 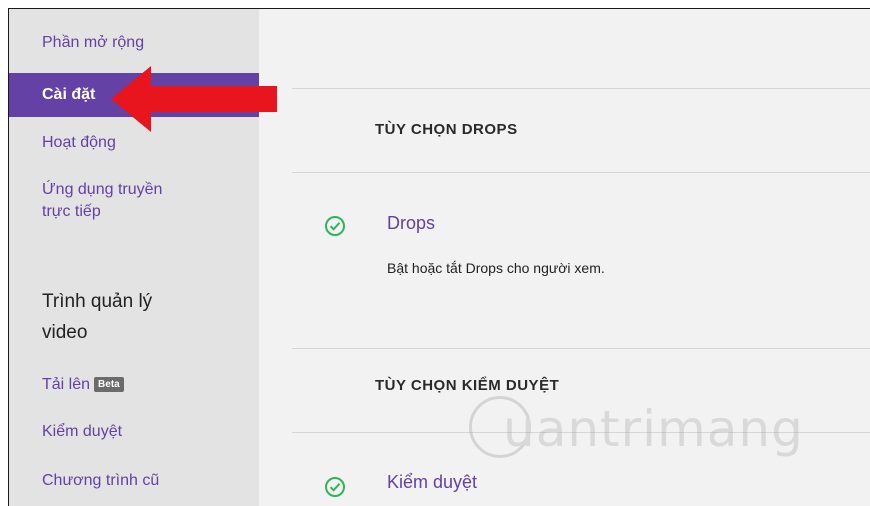 What do you see at coordinates (411, 223) in the screenshot?
I see `drops-option-title: Drops` at bounding box center [411, 223].